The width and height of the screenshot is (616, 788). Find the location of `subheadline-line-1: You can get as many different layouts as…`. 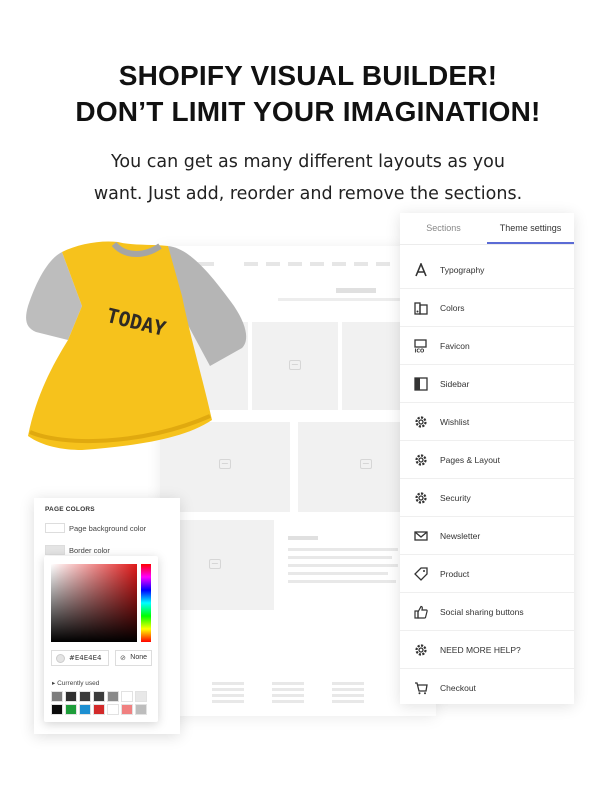

subheadline-line-1: You can get as many different layouts as… is located at coordinates (308, 162).